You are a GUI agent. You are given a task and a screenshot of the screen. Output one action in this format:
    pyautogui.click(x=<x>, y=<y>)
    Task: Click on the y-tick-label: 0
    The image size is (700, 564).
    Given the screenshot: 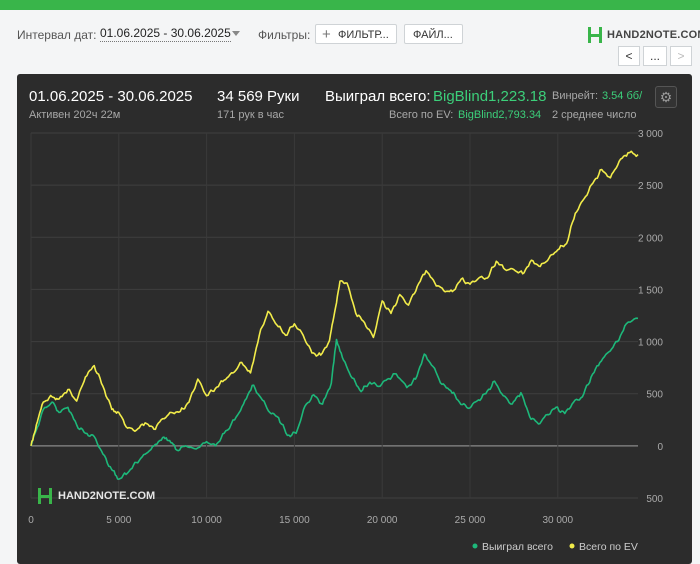 What is the action you would take?
    pyautogui.click(x=660, y=447)
    